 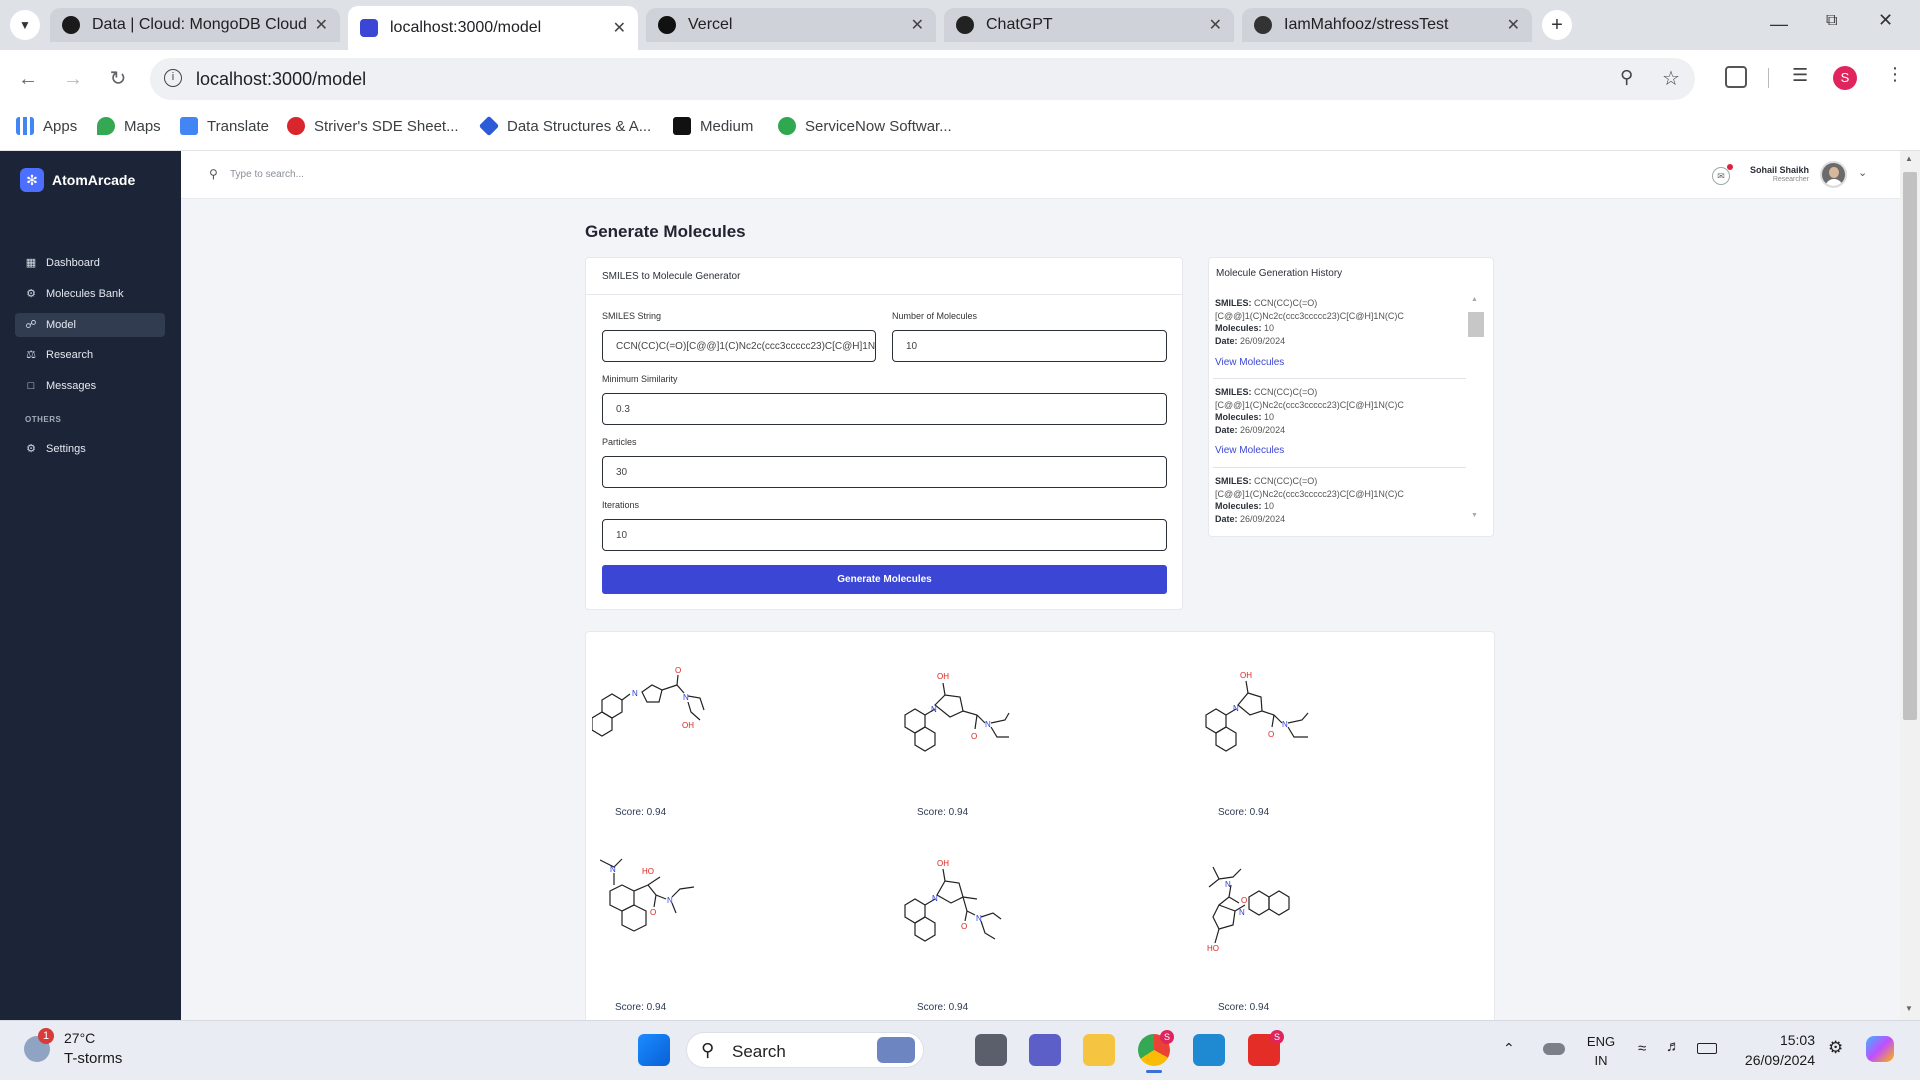 I want to click on new-tab-button: +, so click(x=1557, y=25).